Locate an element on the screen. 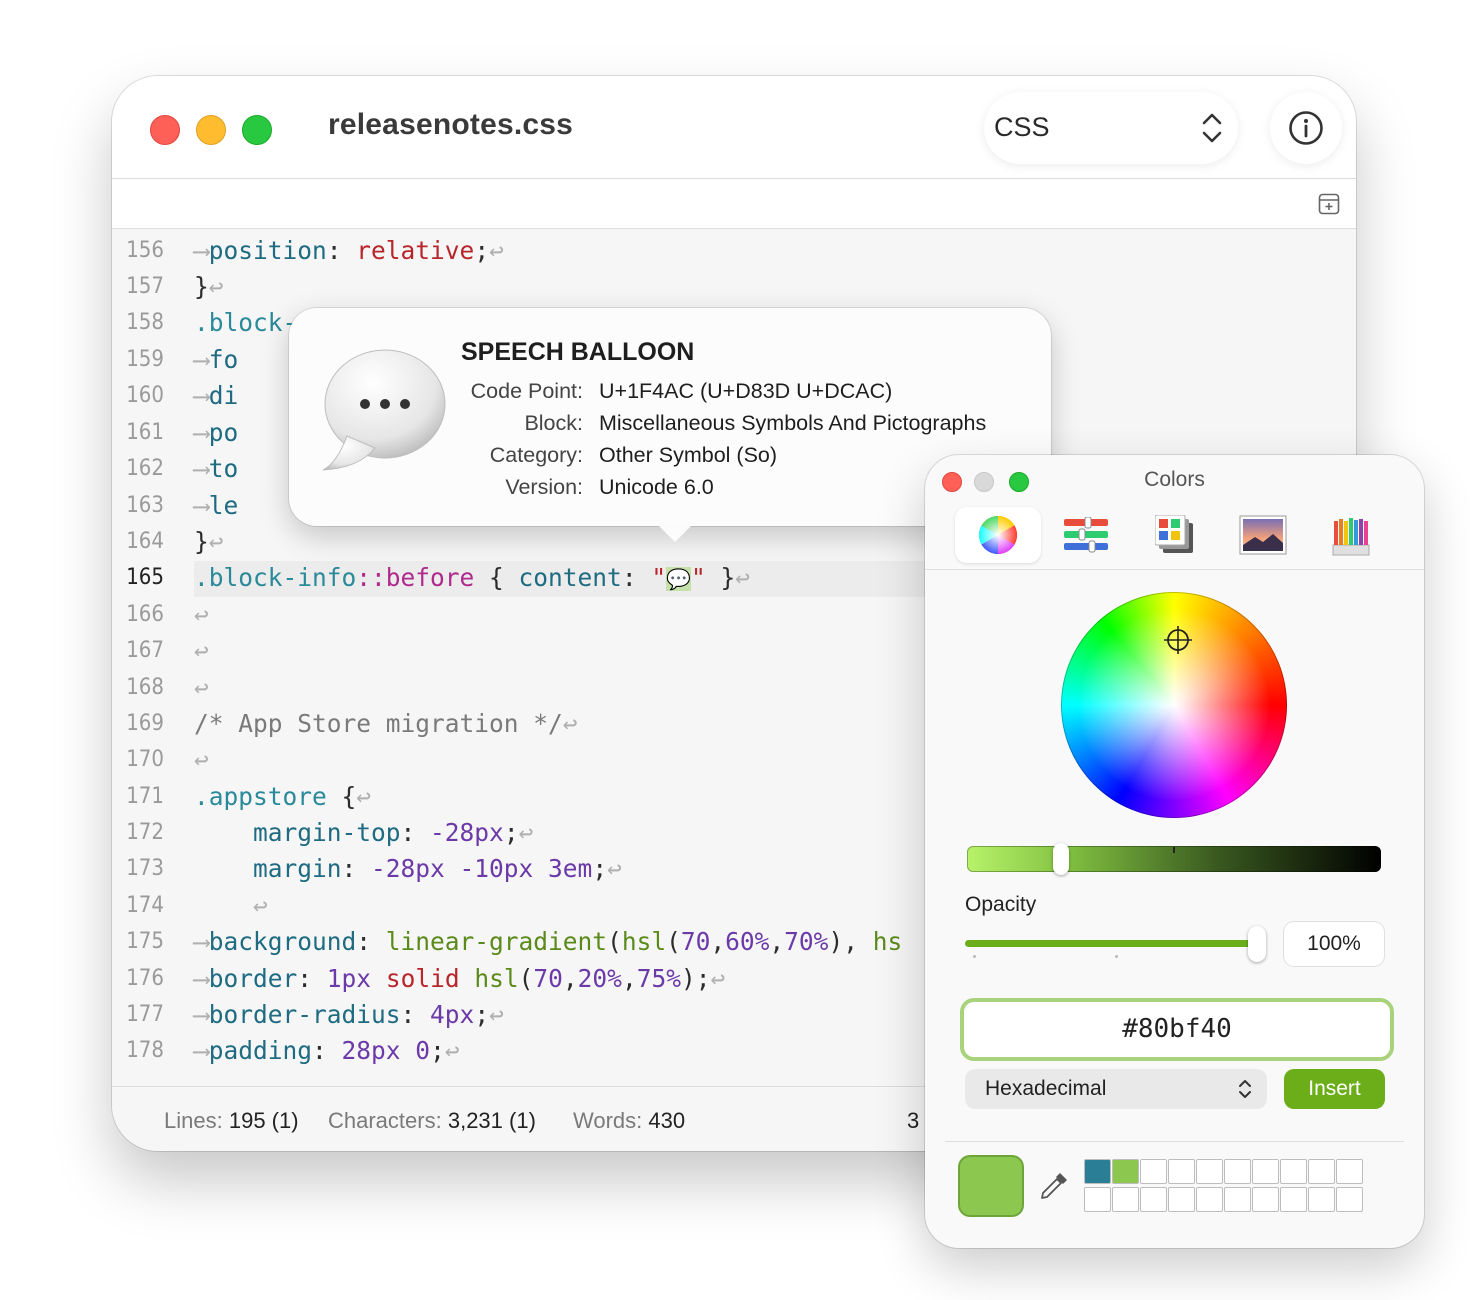  crosshair-icon is located at coordinates (1178, 640).